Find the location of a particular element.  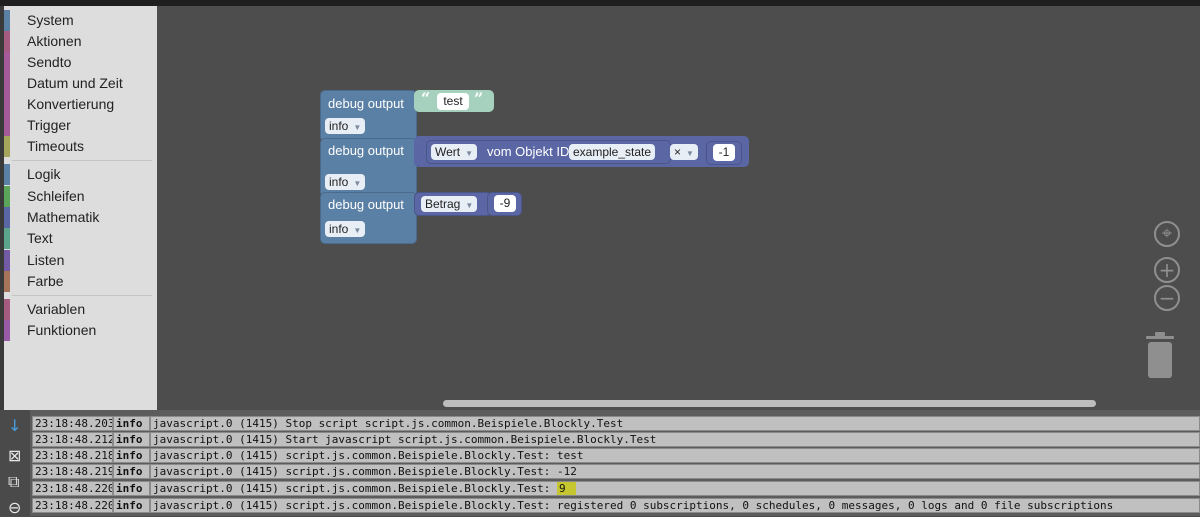

number-field: -9 is located at coordinates (505, 203).